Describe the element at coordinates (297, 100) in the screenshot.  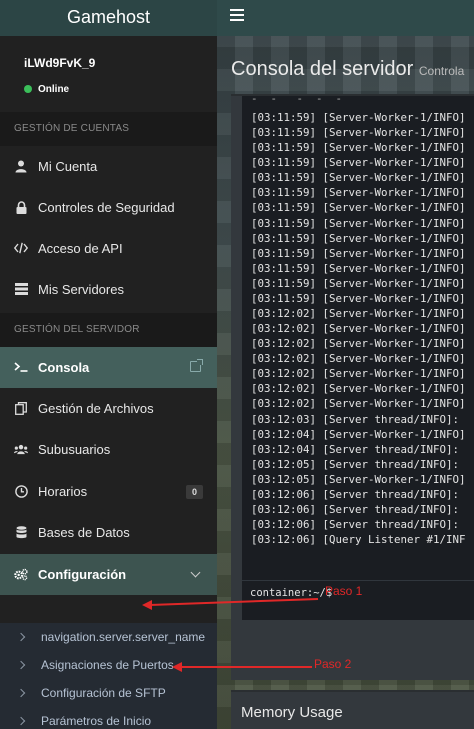
I see `console-cut-line: - - - - -` at that location.